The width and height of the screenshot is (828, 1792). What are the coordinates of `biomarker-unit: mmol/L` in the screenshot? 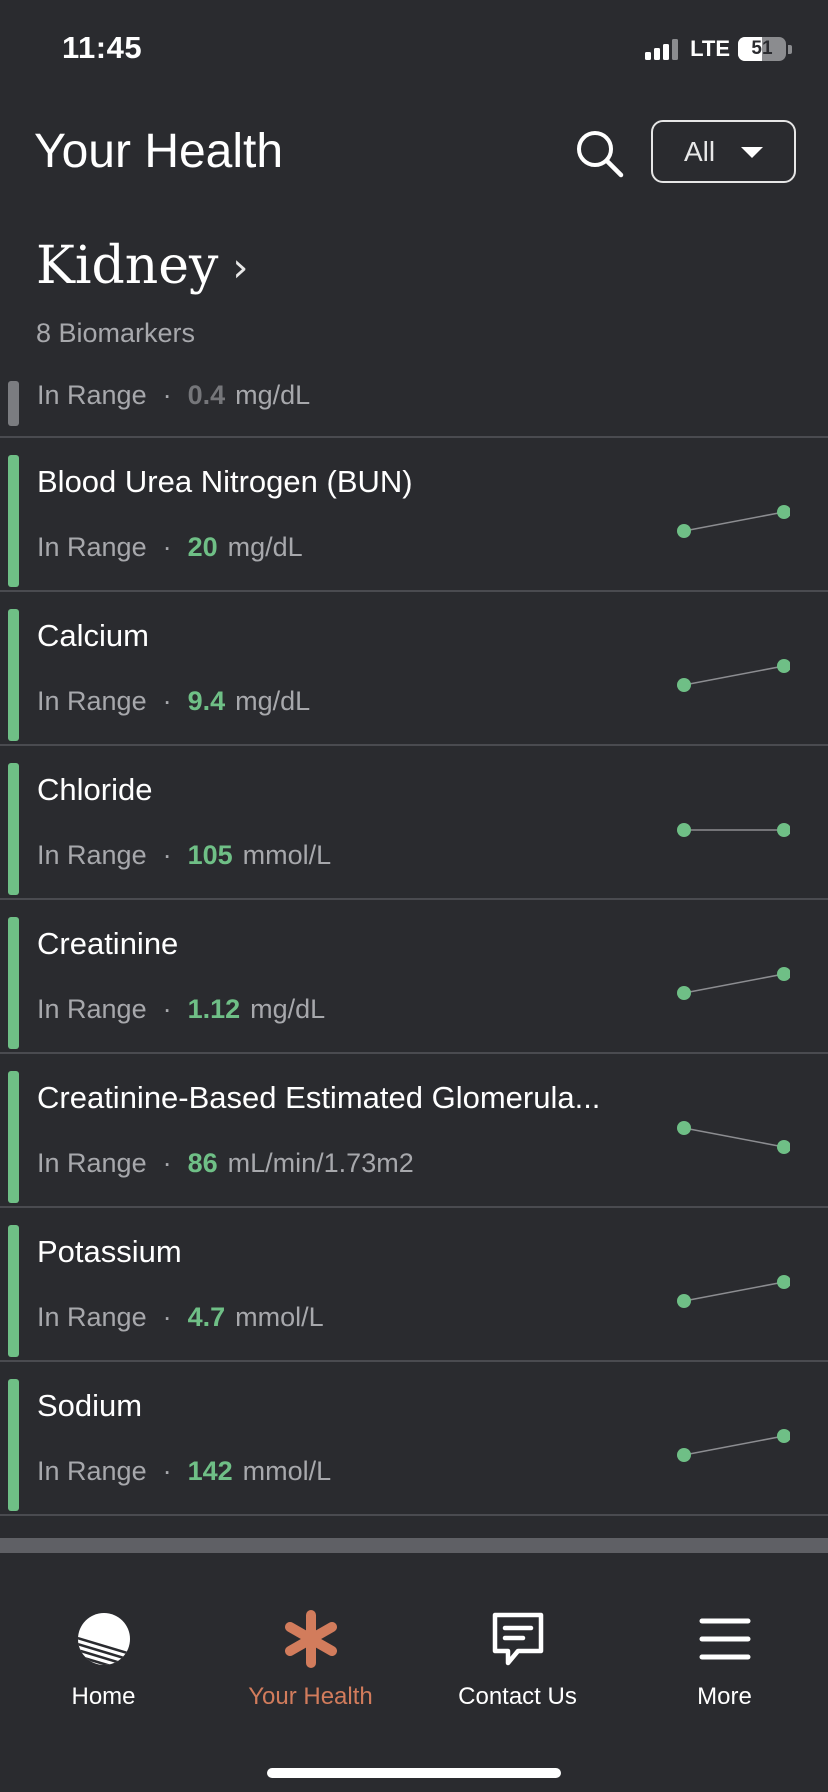 It's located at (287, 1471).